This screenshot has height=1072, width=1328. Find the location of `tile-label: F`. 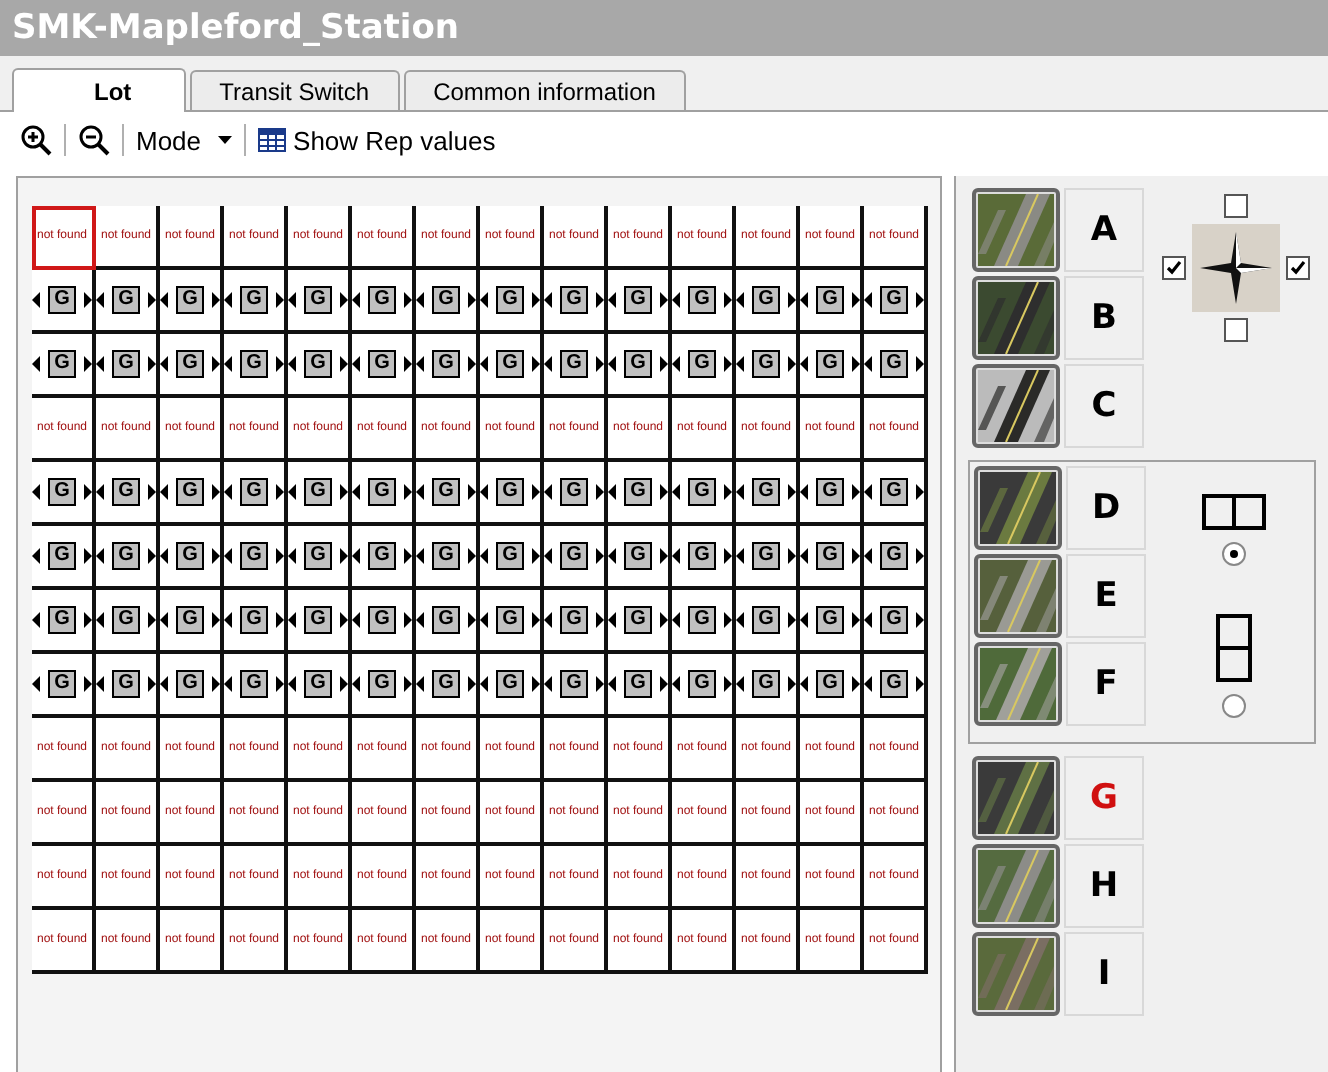

tile-label: F is located at coordinates (1106, 684).